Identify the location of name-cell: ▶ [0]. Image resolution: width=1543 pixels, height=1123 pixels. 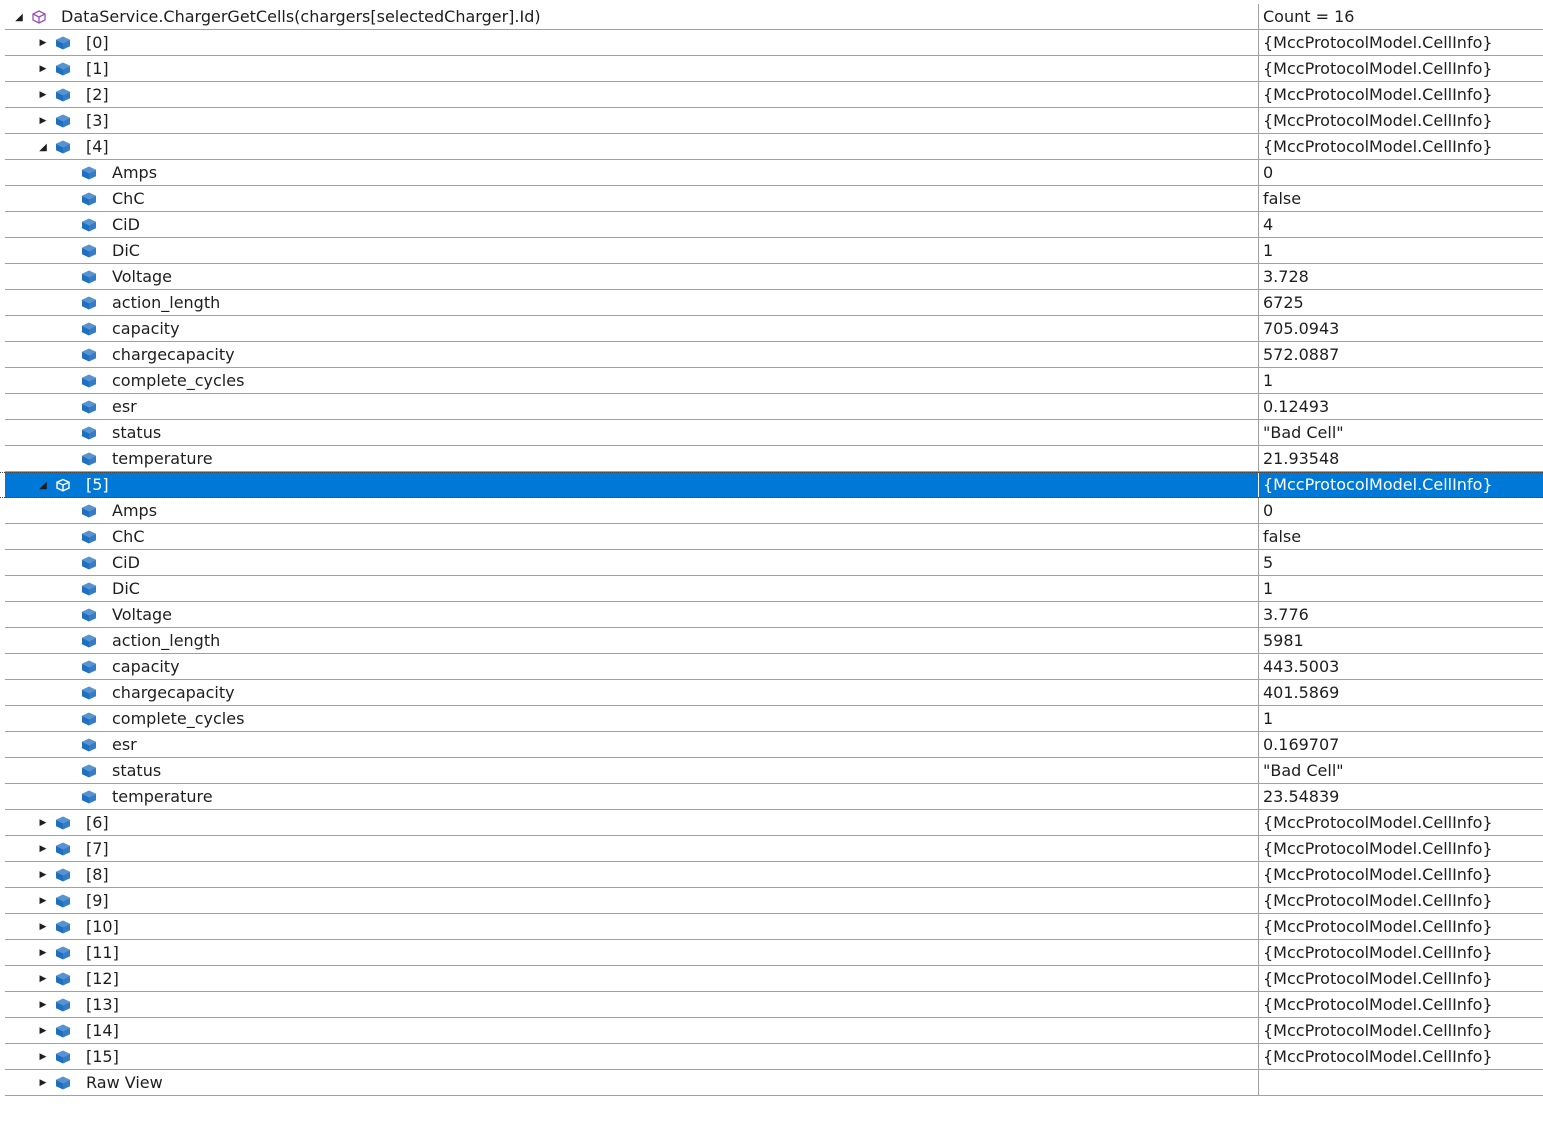
(631, 43).